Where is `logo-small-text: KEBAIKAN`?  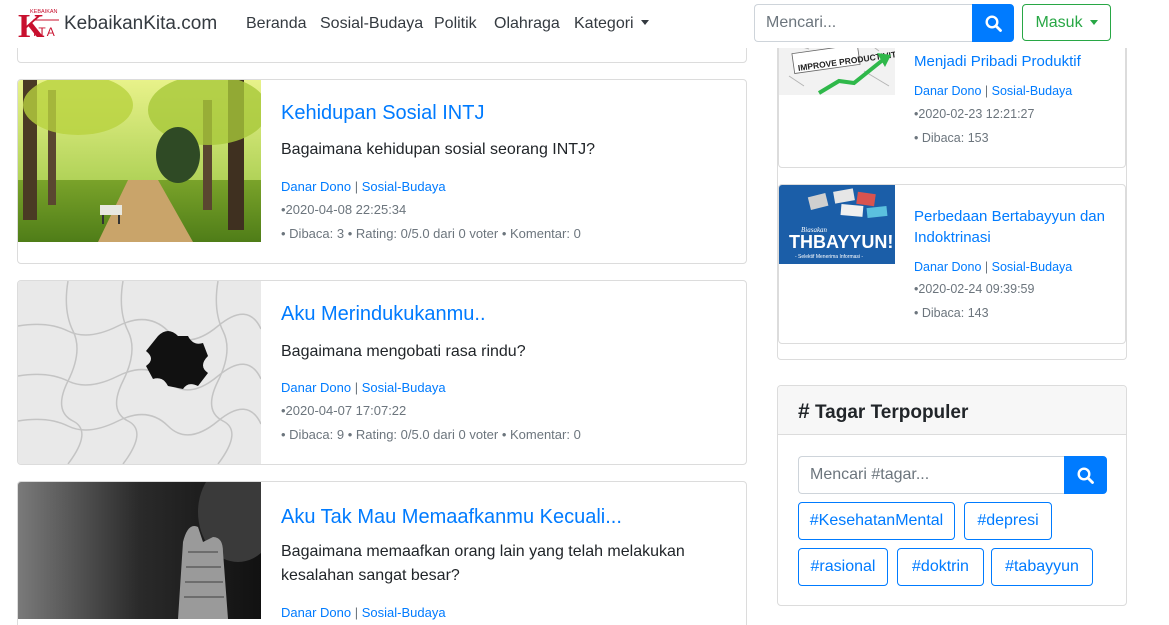
logo-small-text: KEBAIKAN is located at coordinates (44, 12).